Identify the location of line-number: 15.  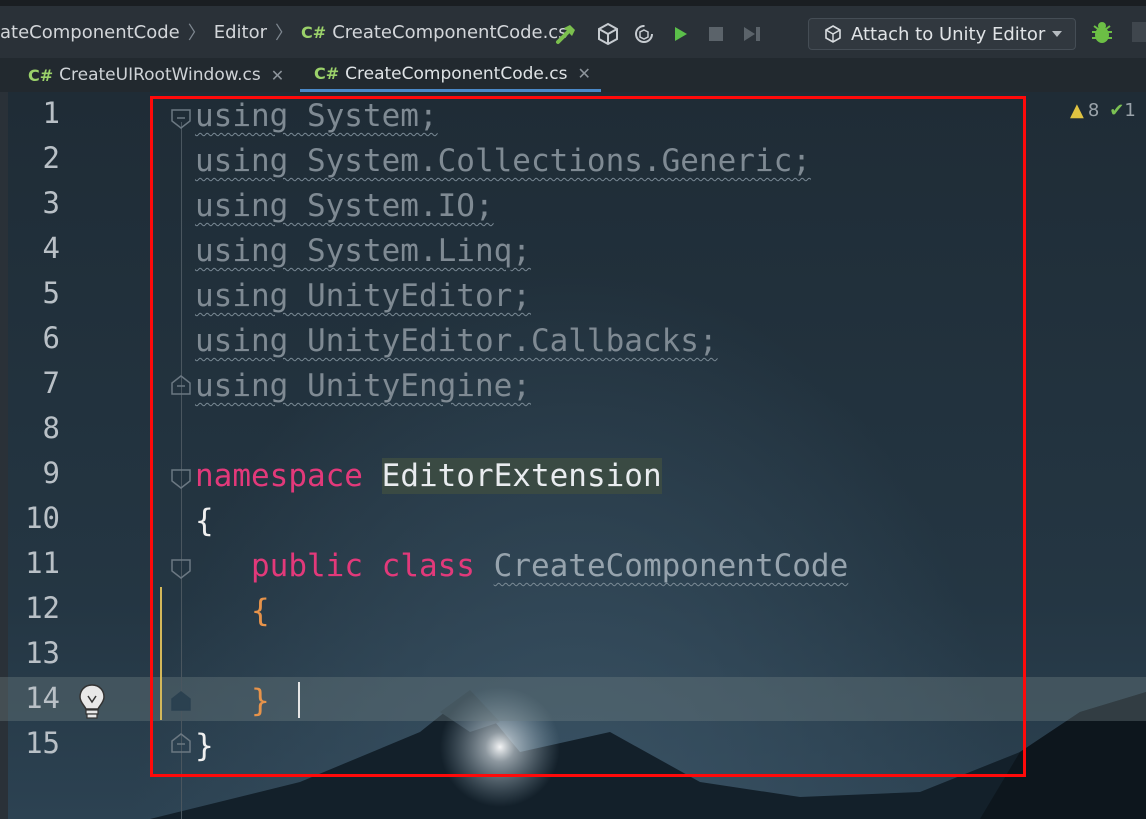
(42, 743).